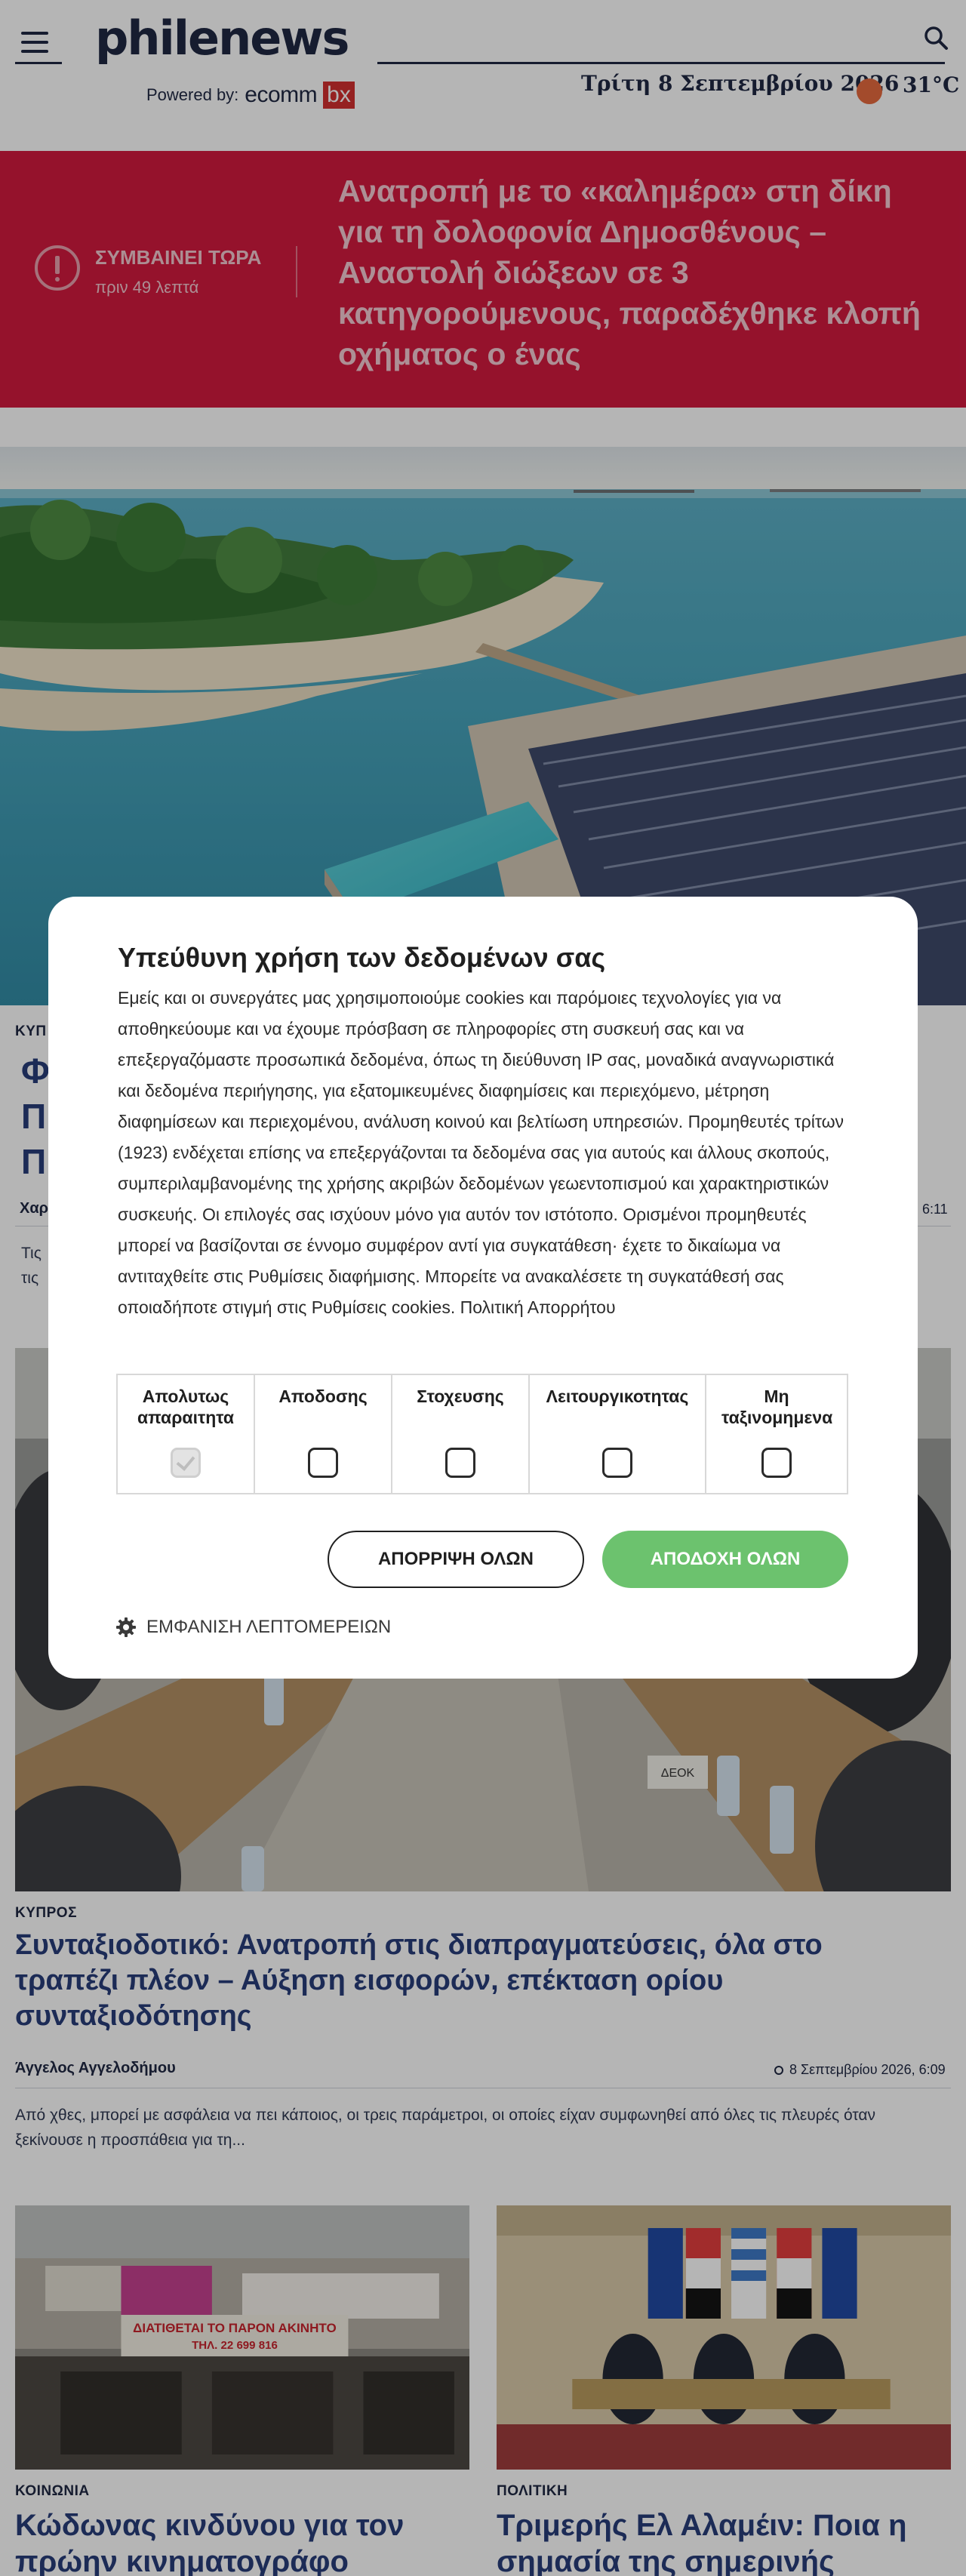  Describe the element at coordinates (461, 1434) in the screenshot. I see `consent-category-targeting: Στοχευσης` at that location.